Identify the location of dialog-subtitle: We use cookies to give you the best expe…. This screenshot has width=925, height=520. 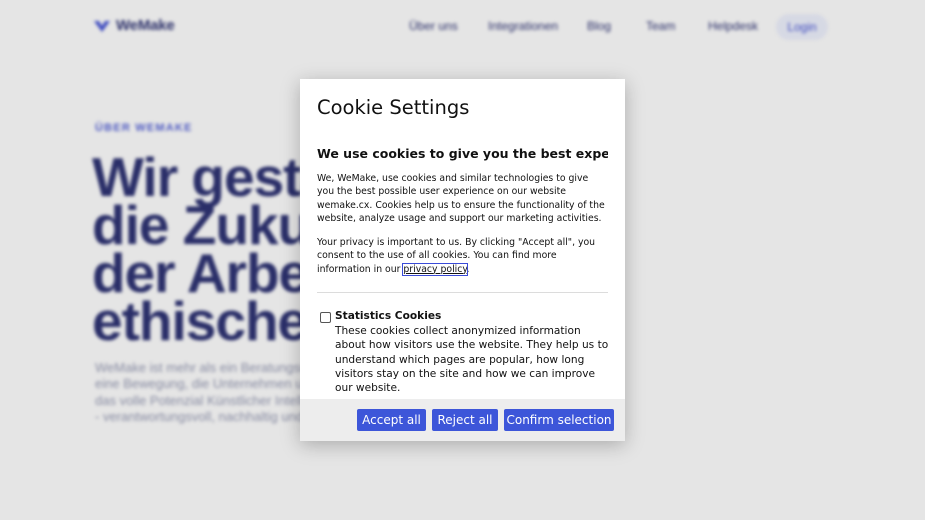
(462, 153).